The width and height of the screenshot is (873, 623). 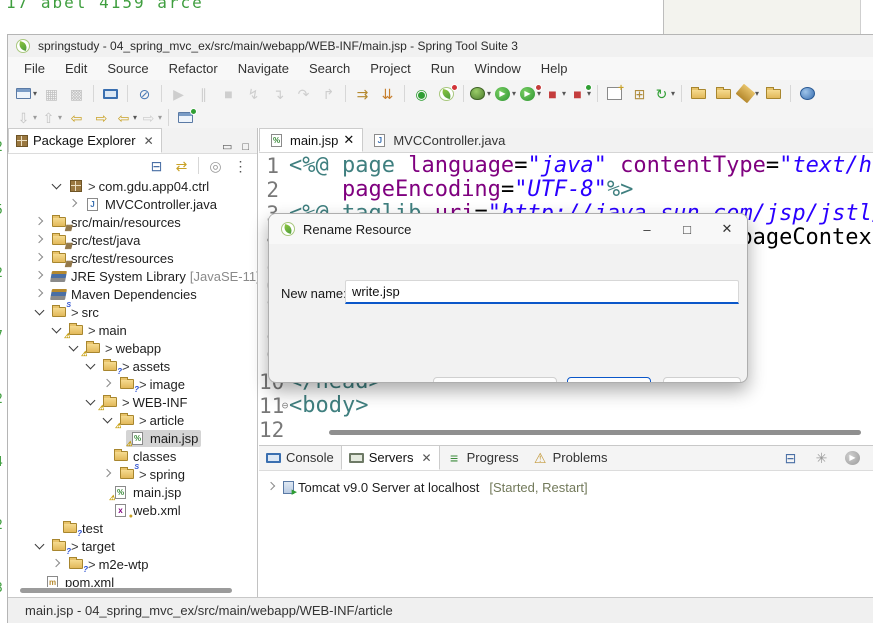 What do you see at coordinates (480, 94) in the screenshot?
I see `debug-button: ▾` at bounding box center [480, 94].